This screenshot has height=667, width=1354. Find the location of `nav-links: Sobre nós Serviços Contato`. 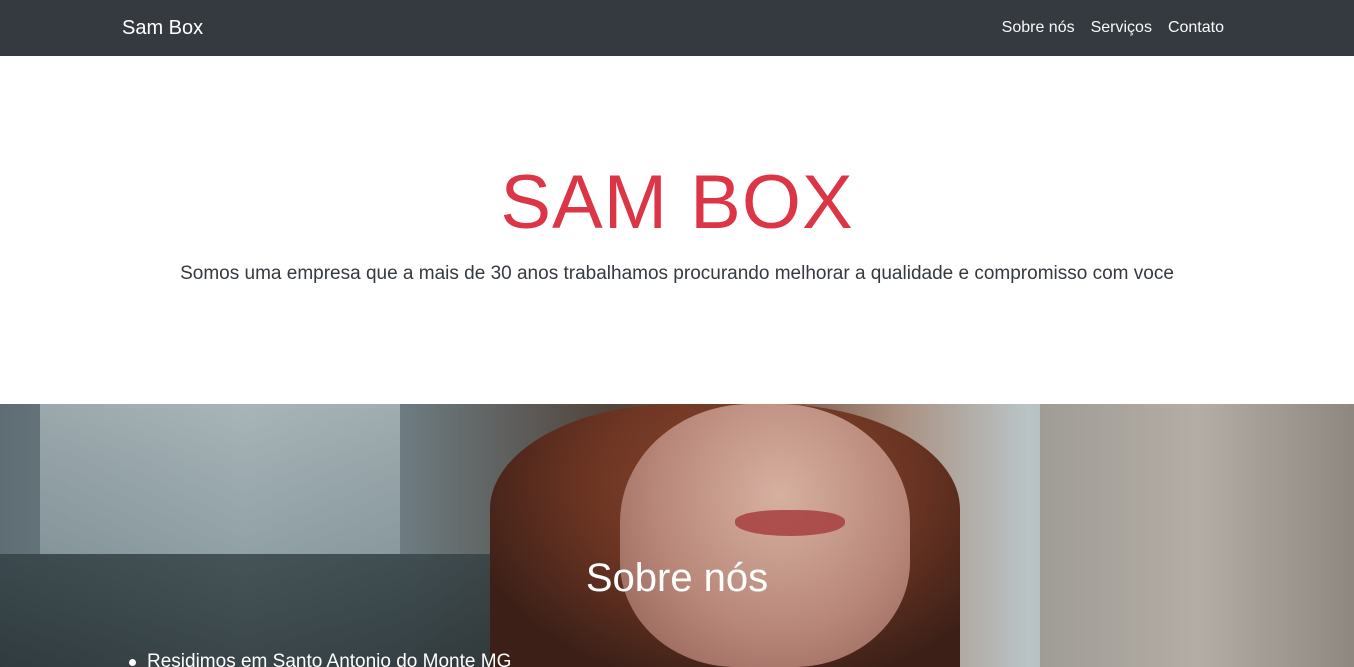

nav-links: Sobre nós Serviços Contato is located at coordinates (1113, 28).